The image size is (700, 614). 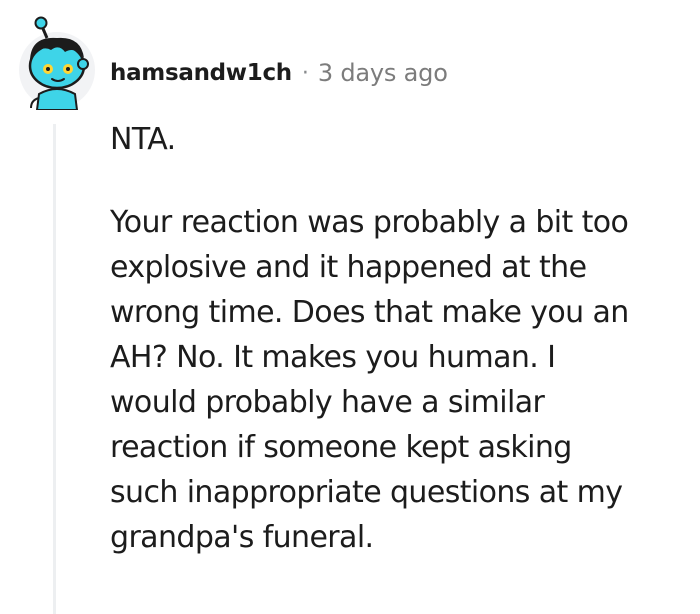 I want to click on comment-text-line: NTA., so click(x=143, y=139).